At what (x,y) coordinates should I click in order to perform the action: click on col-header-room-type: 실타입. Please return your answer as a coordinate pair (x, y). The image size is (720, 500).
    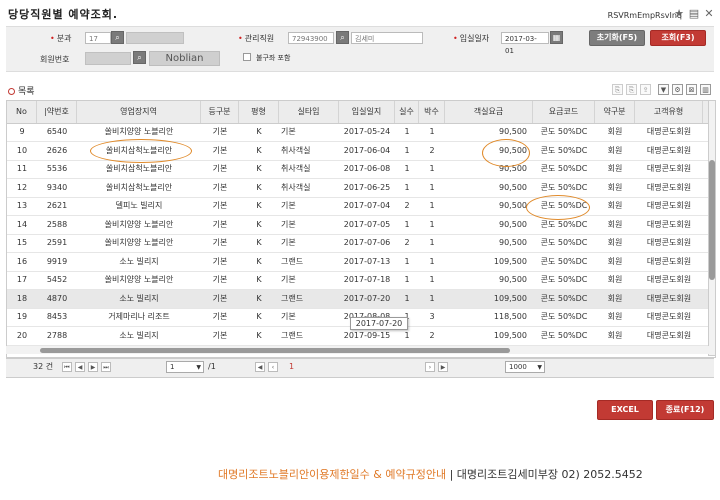
    Looking at the image, I should click on (309, 112).